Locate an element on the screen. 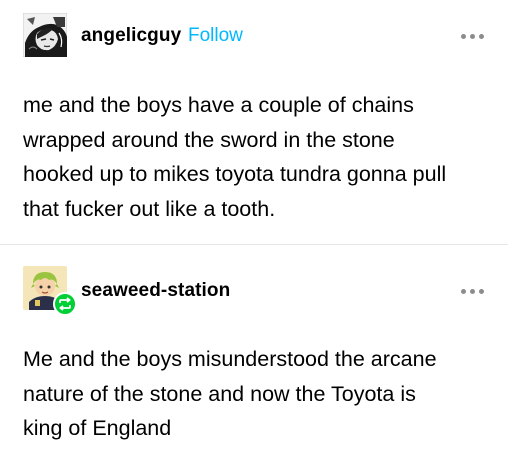 This screenshot has height=453, width=508. follow-button: Follow is located at coordinates (215, 36).